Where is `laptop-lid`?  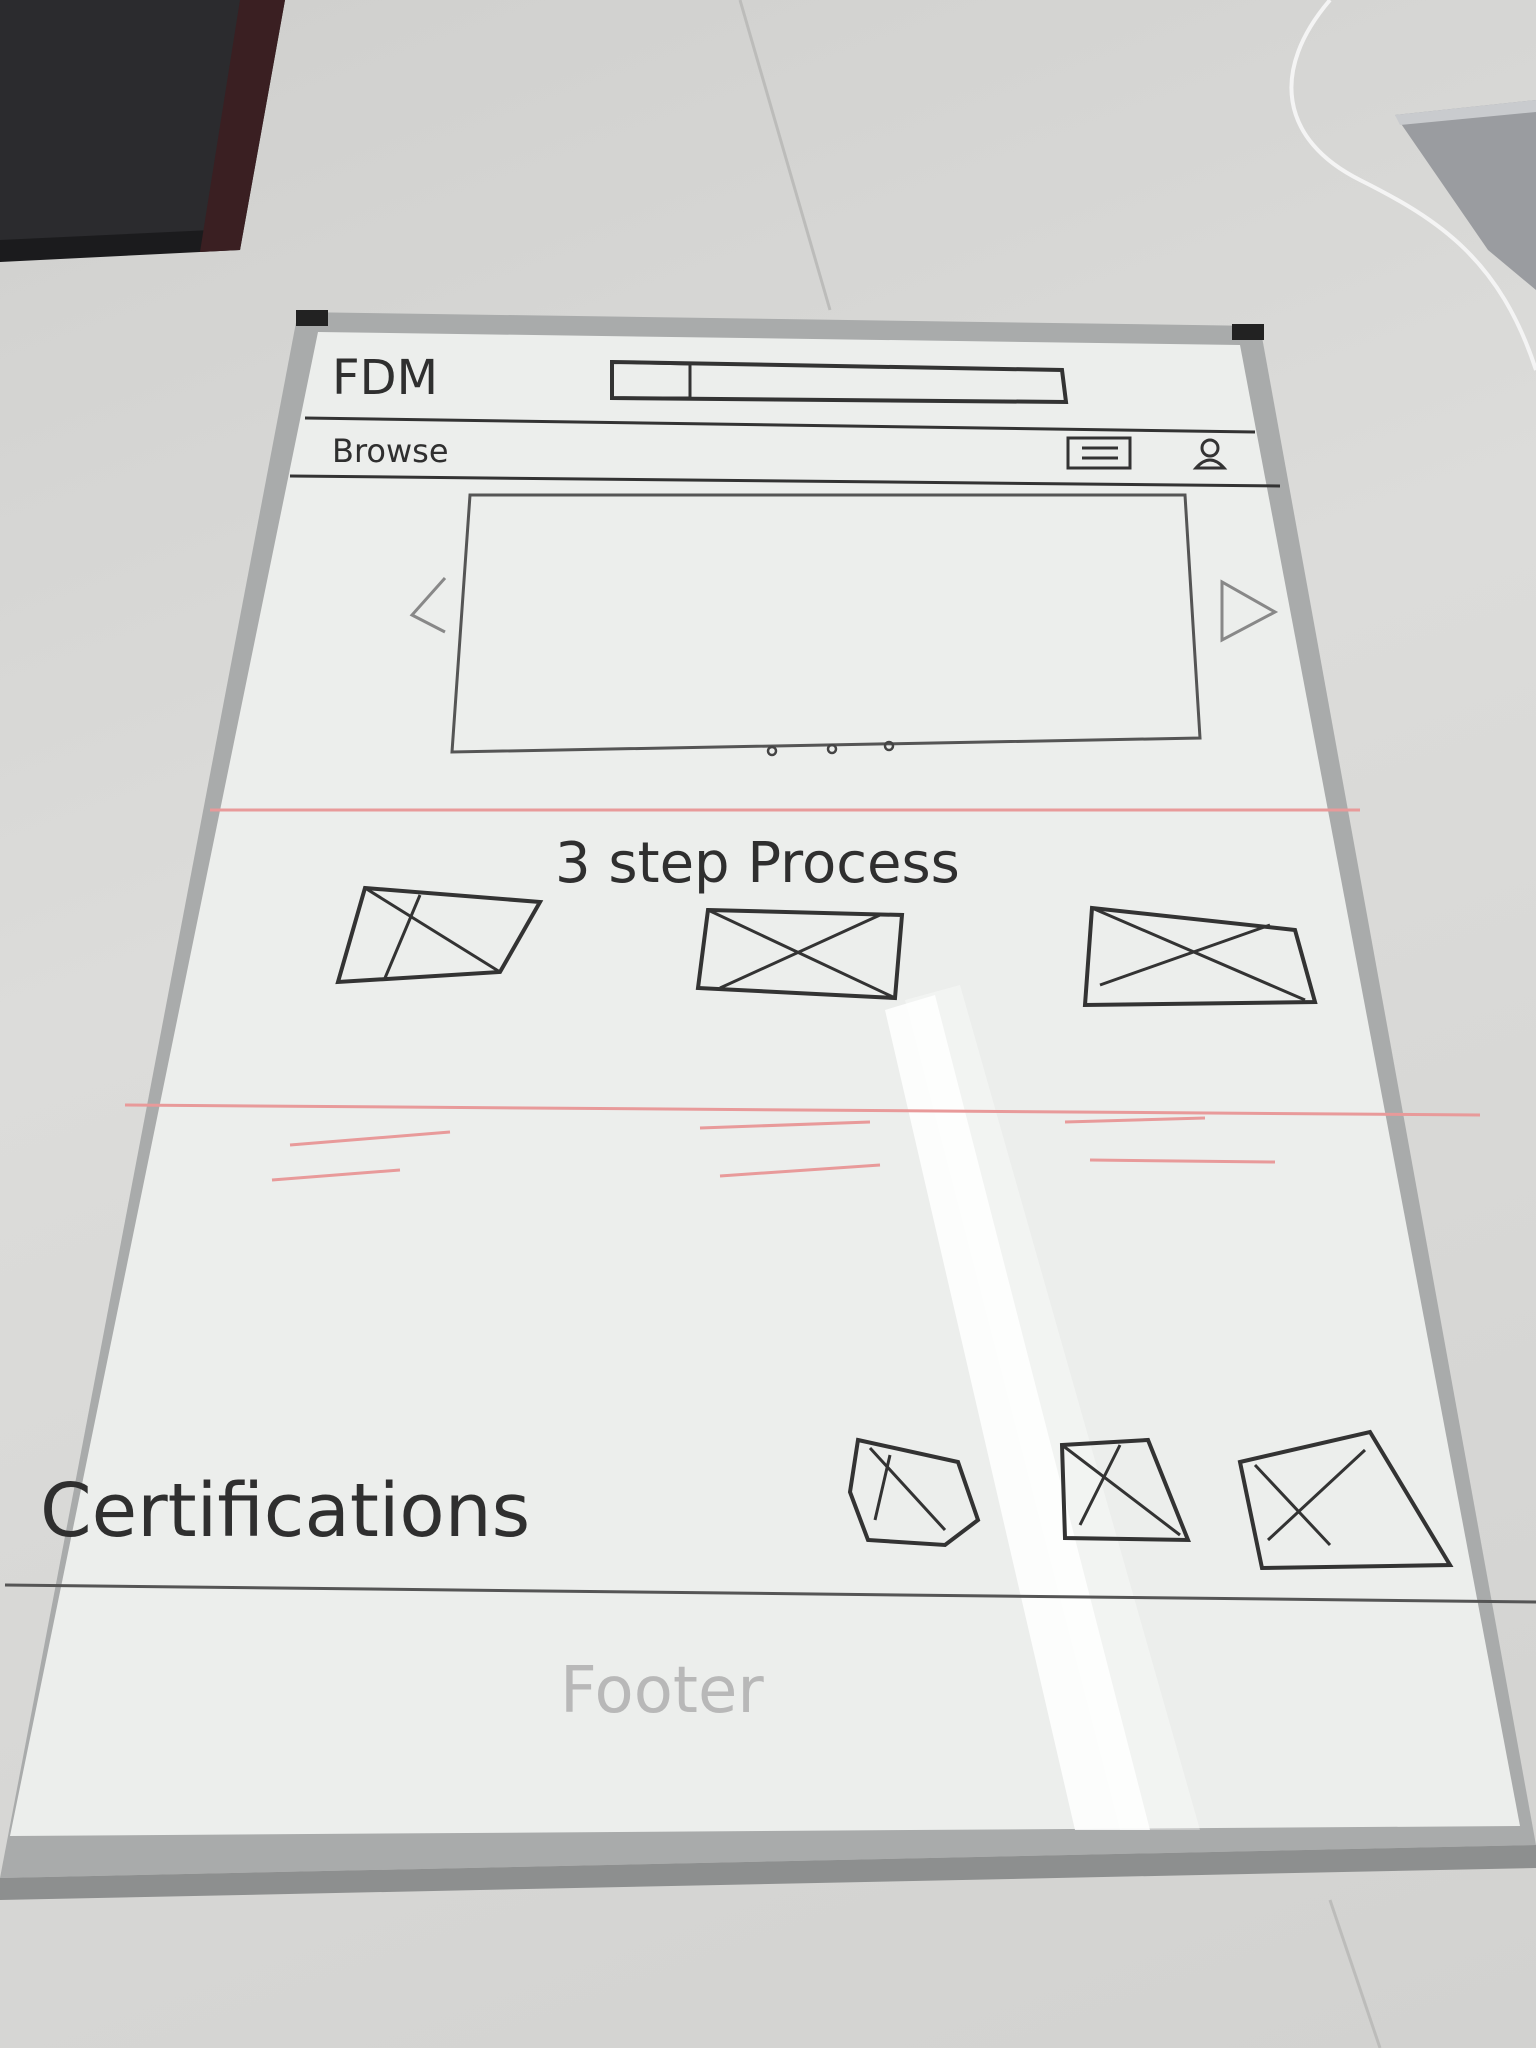 laptop-lid is located at coordinates (1465, 195).